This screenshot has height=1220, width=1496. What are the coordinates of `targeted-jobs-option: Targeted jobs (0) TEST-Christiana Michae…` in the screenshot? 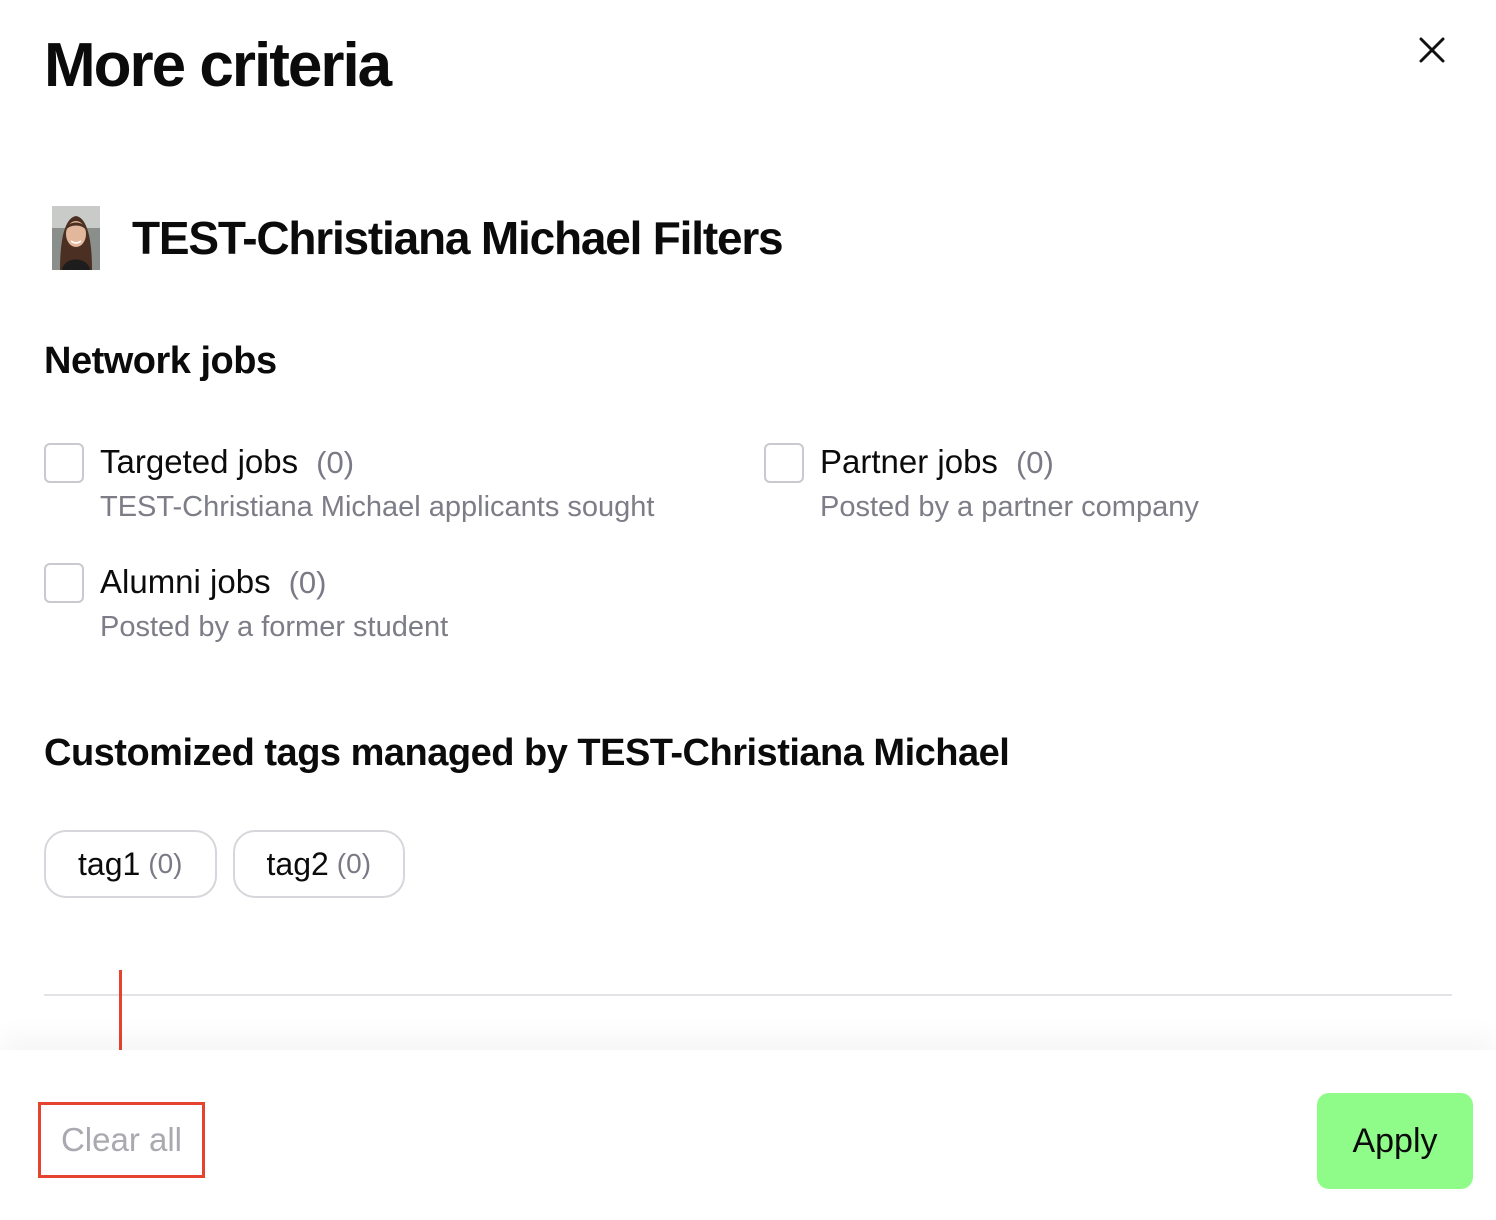 It's located at (349, 483).